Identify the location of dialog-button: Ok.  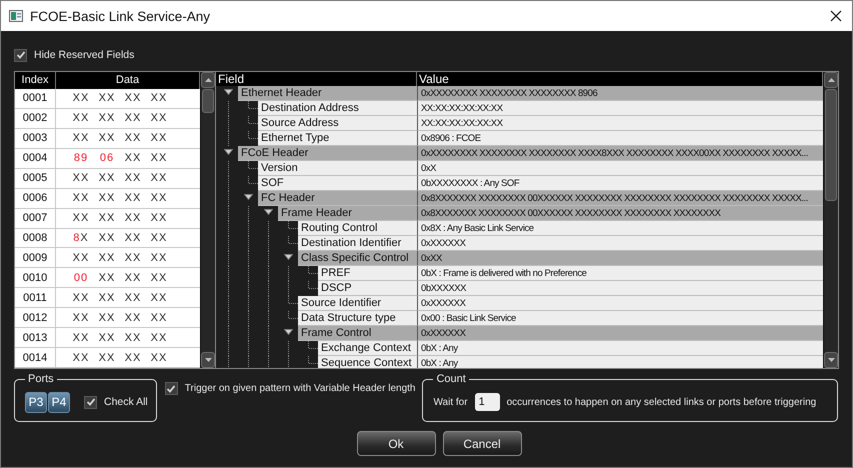
(396, 443).